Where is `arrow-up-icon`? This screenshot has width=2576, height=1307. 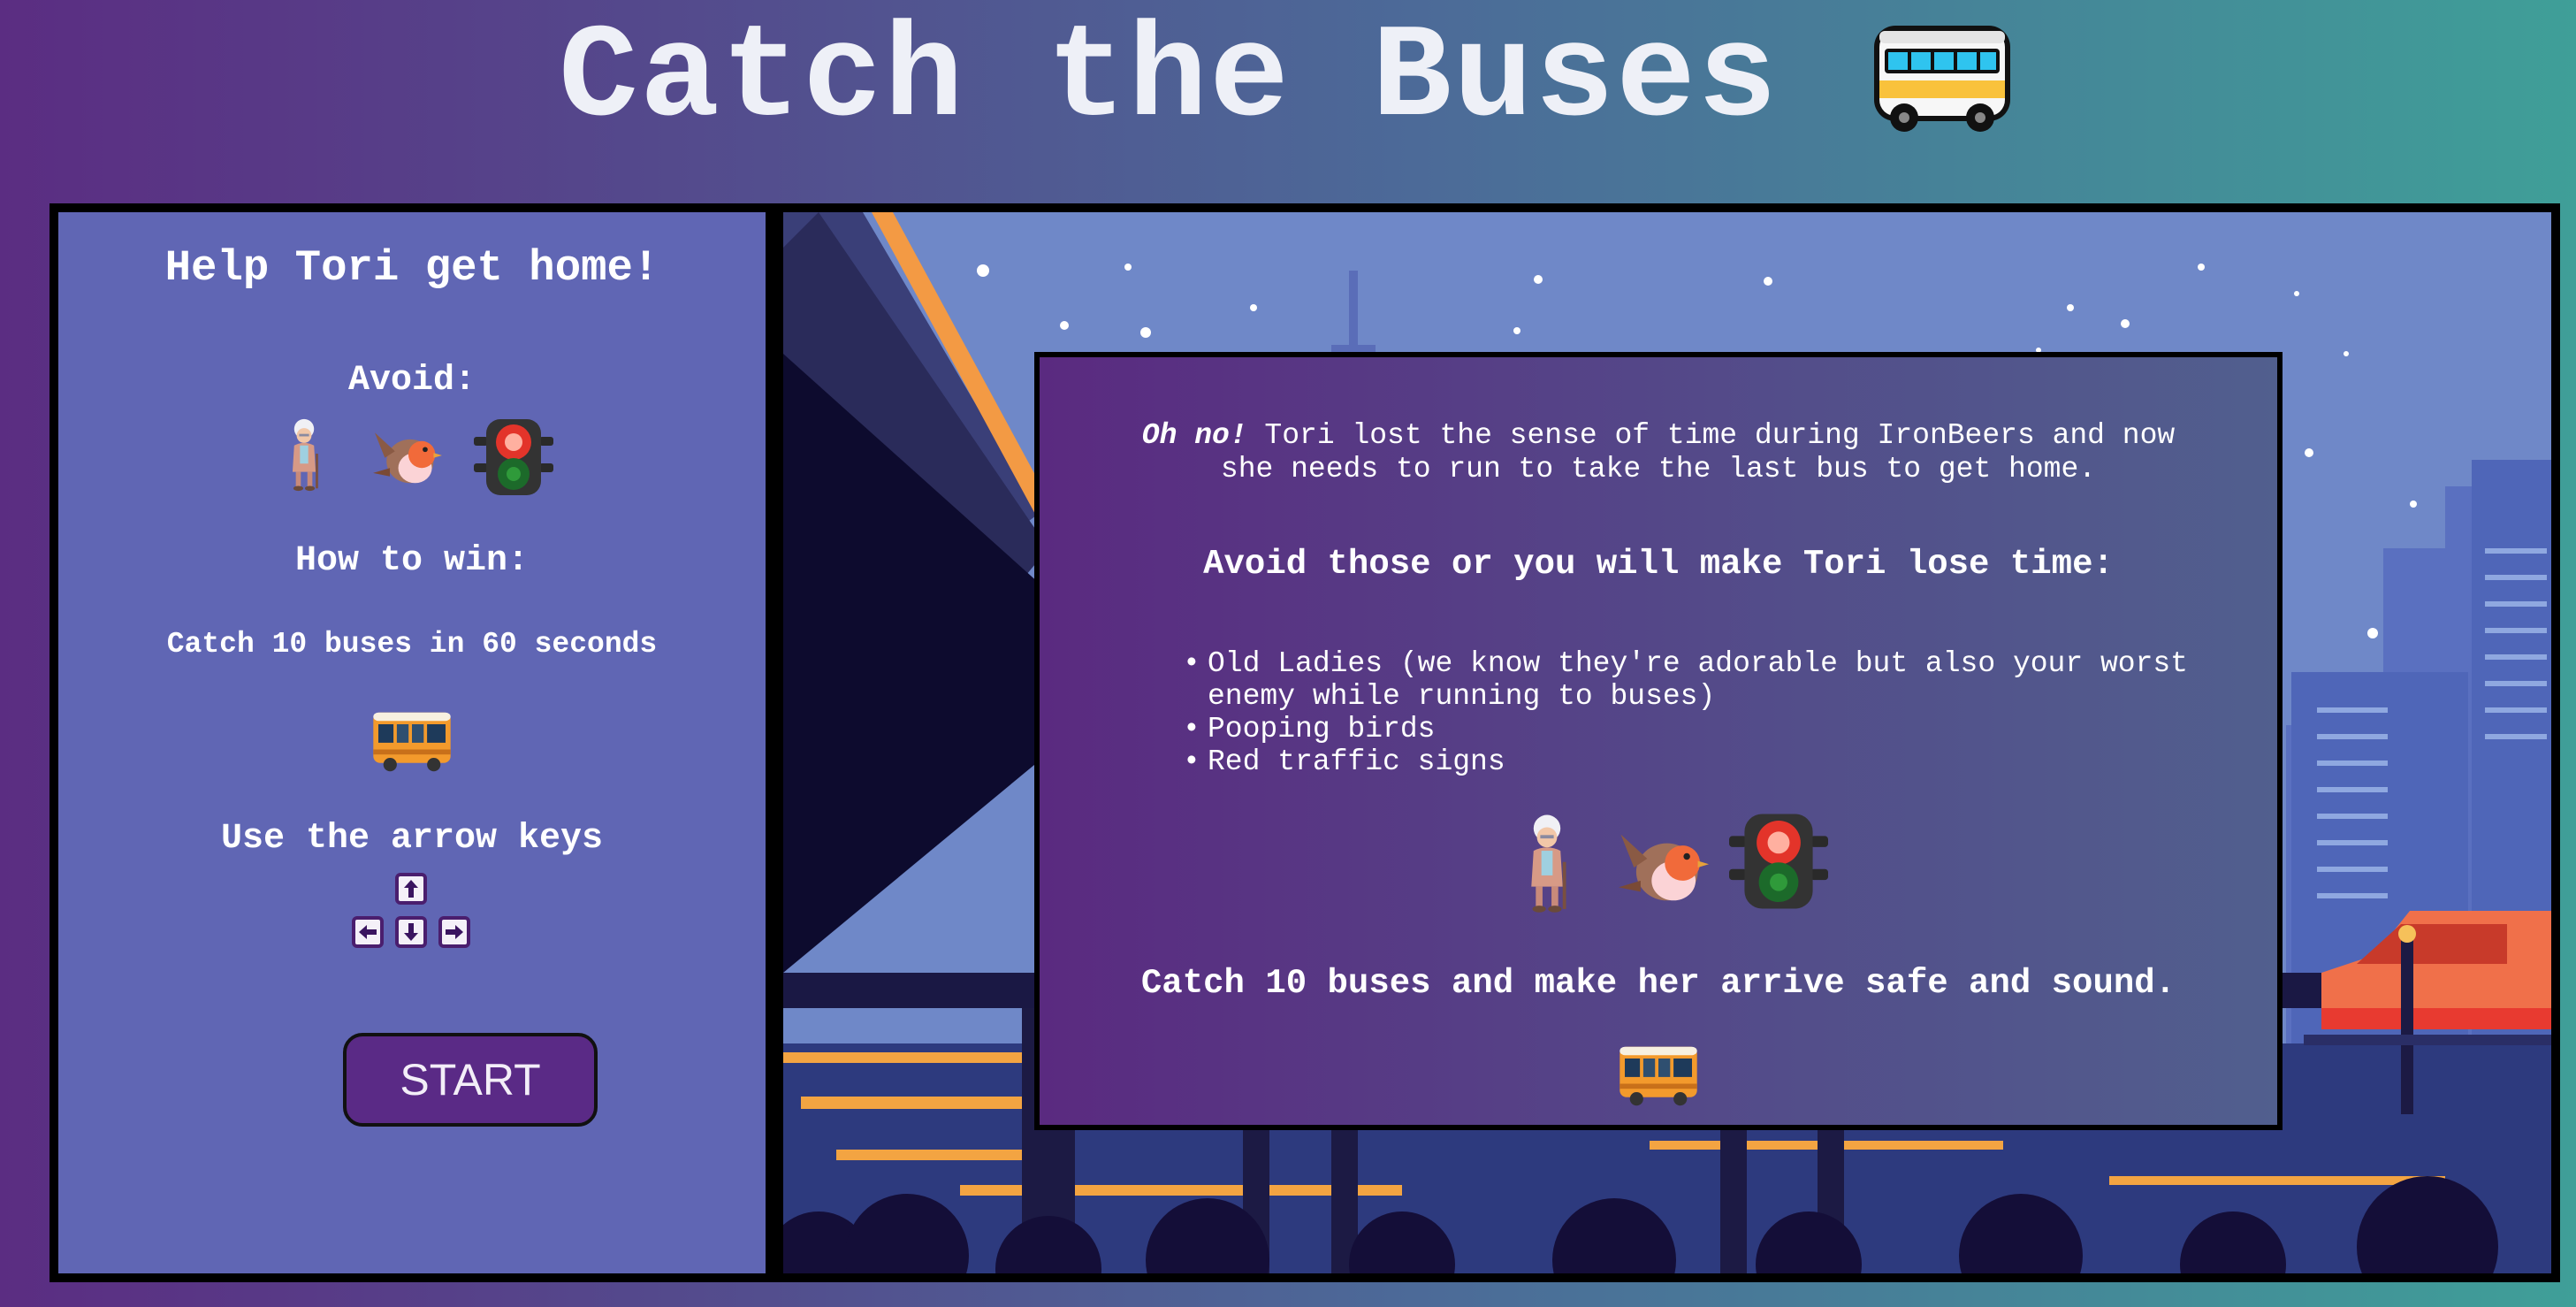
arrow-up-icon is located at coordinates (411, 889).